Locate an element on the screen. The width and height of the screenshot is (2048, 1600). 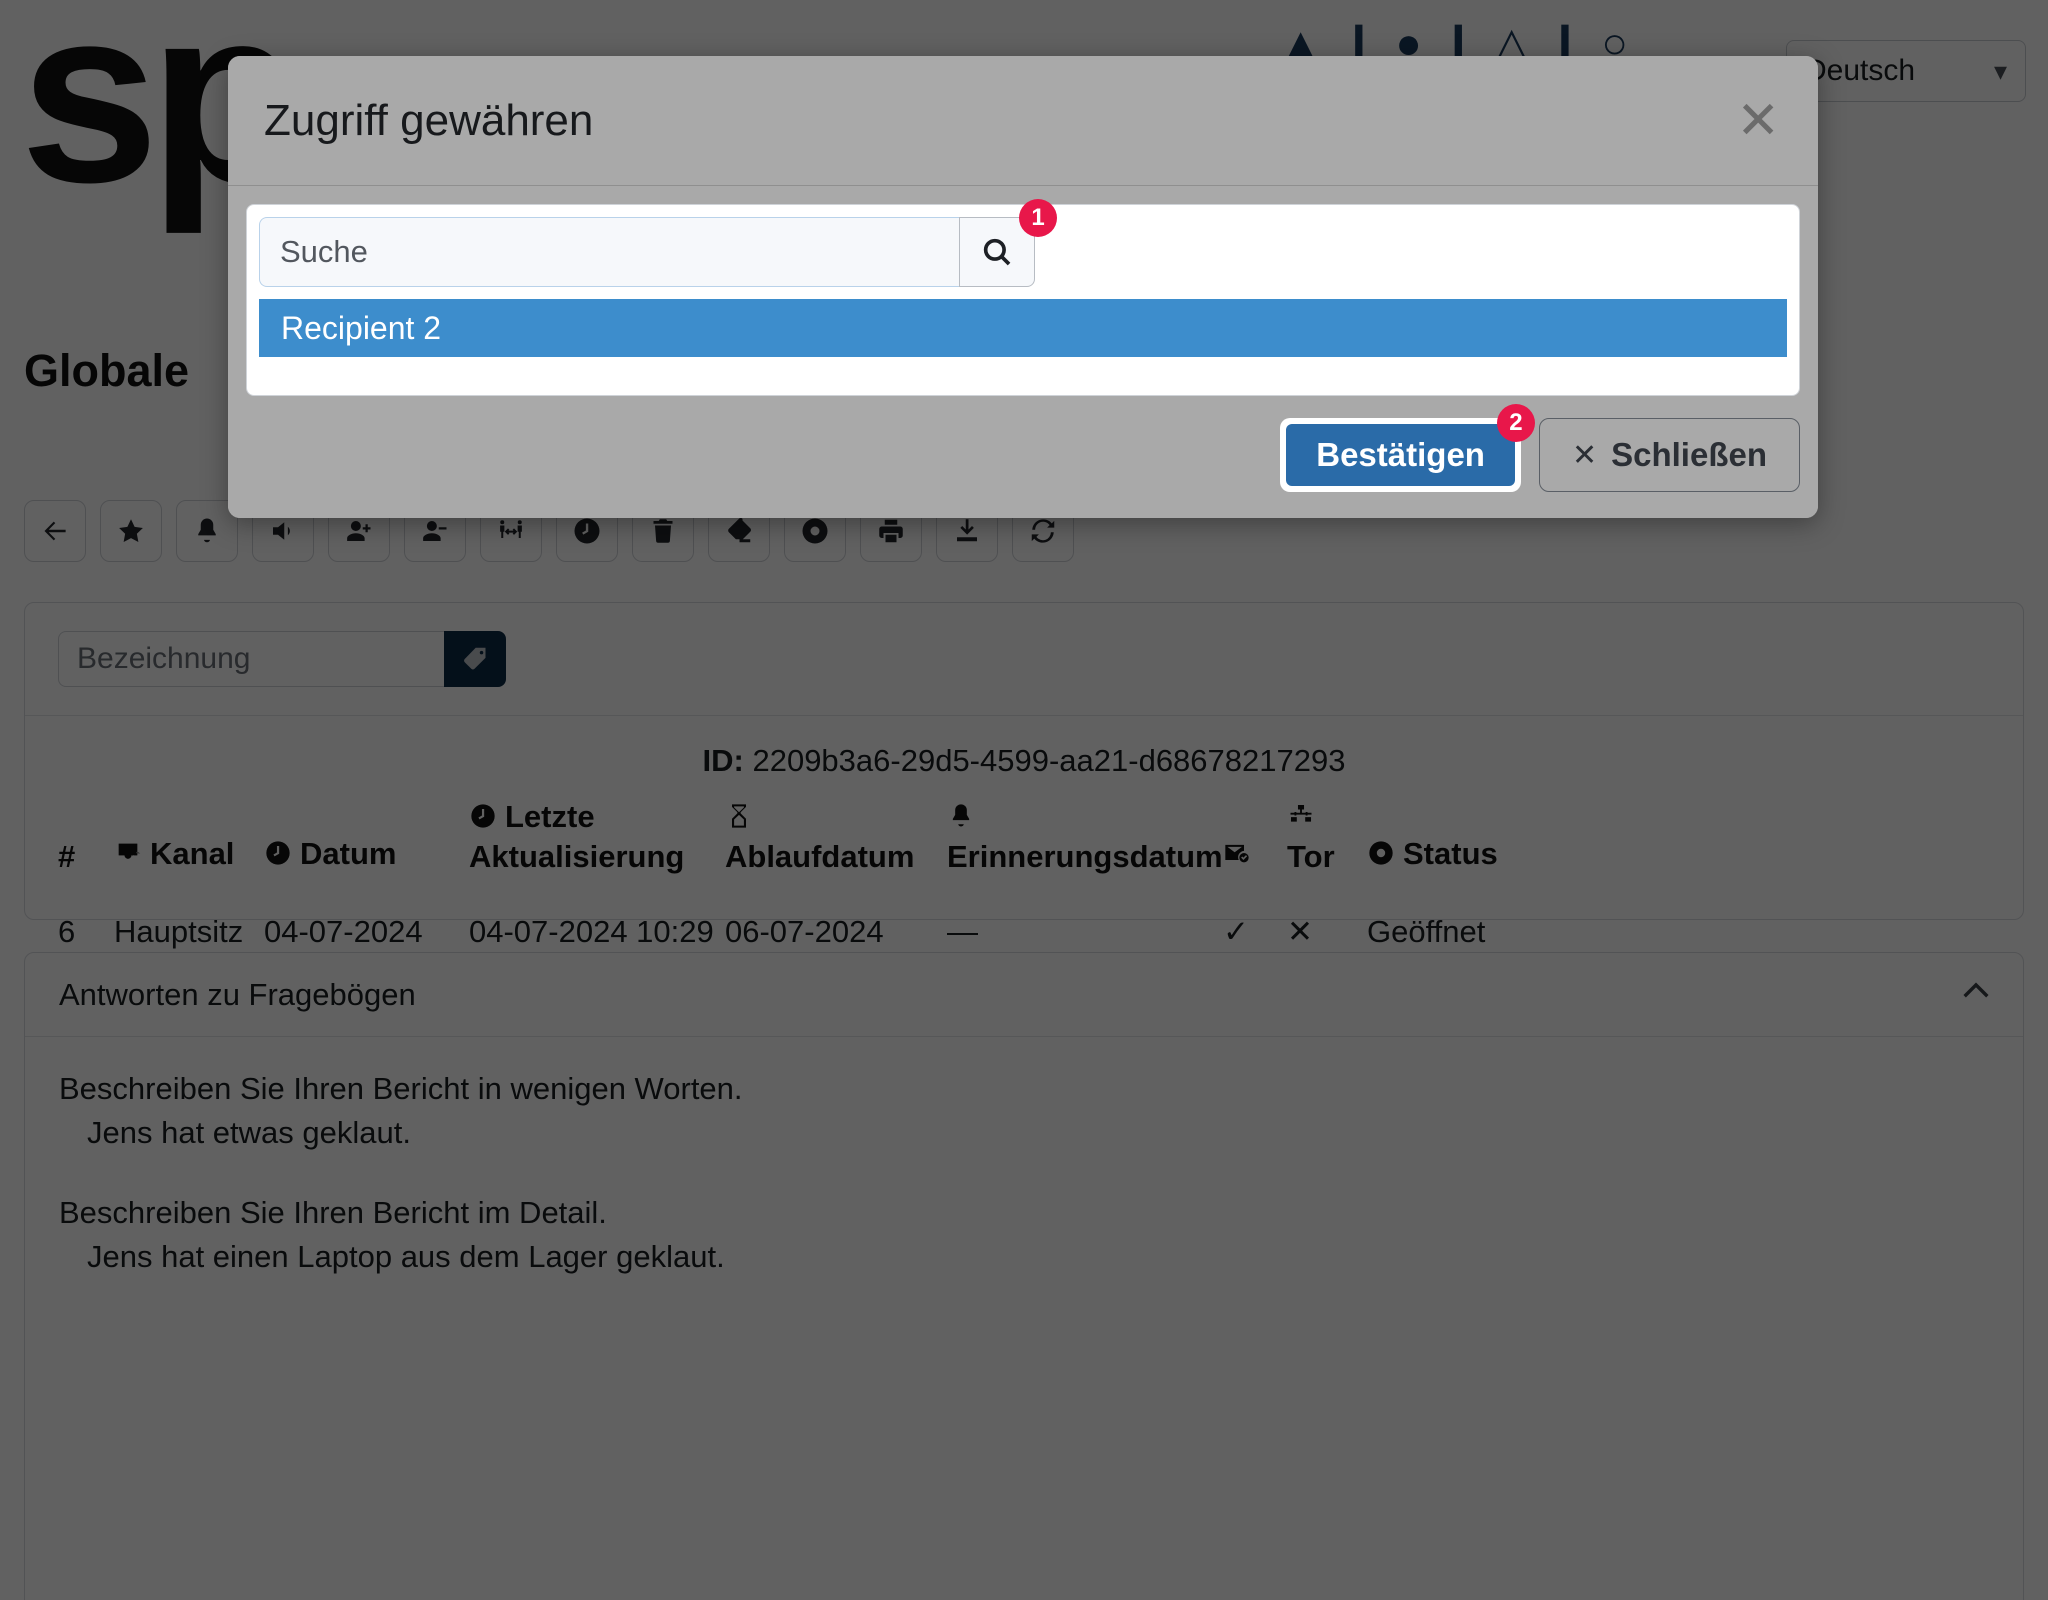
modal-body: Suche 1 Recipient 2 is located at coordinates (1023, 291).